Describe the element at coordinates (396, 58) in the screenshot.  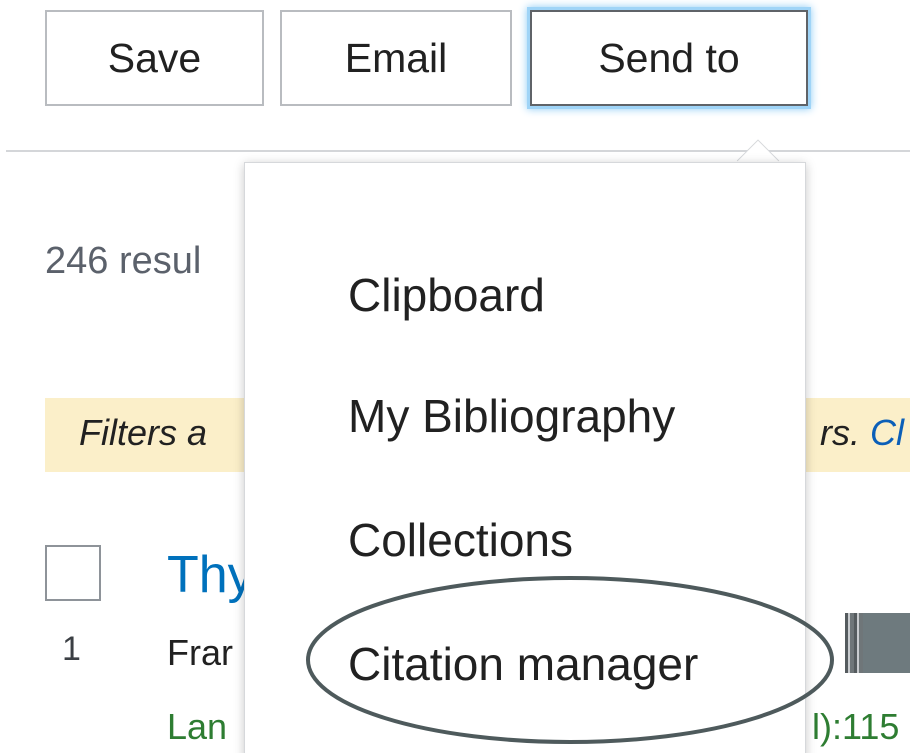
I see `email-button: Email` at that location.